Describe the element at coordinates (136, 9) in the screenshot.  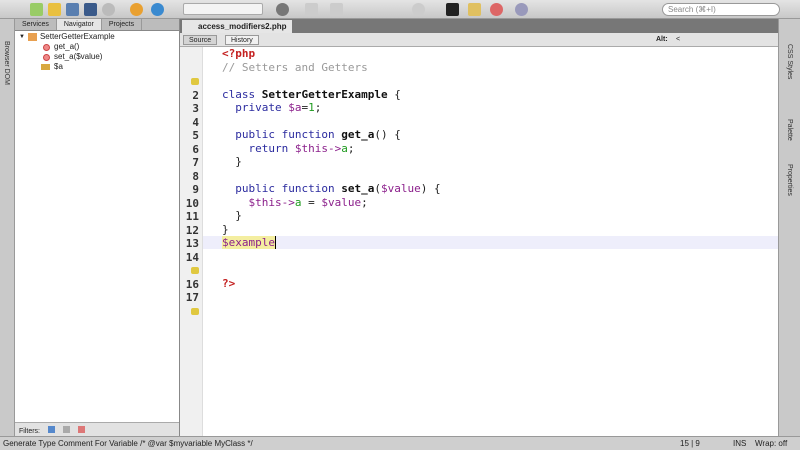
I see `undo-icon` at that location.